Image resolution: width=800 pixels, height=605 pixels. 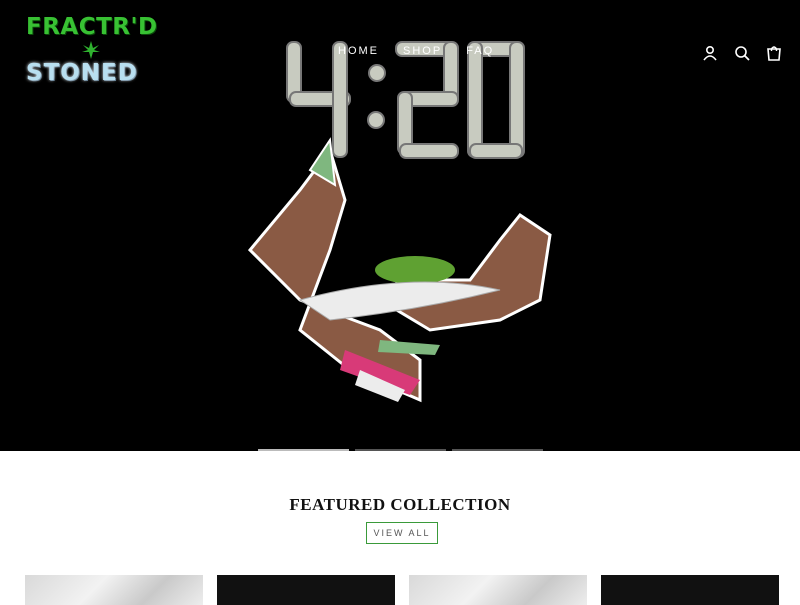 I want to click on main-nav: HOME SHOP FAQ, so click(x=428, y=51).